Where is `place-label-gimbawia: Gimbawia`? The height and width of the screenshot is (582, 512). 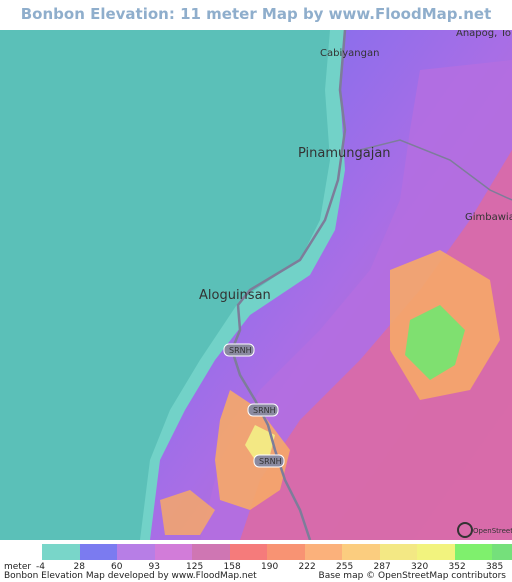 place-label-gimbawia: Gimbawia is located at coordinates (488, 217).